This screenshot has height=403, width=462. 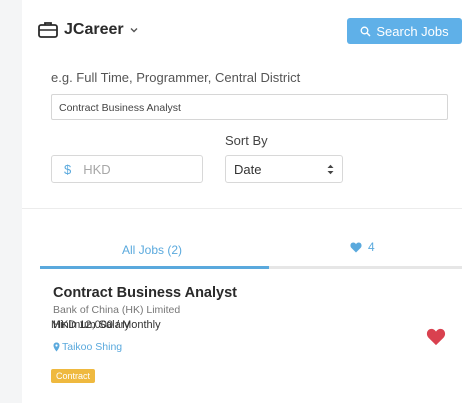 I want to click on app-header: JCareer Search Jobs, so click(x=242, y=31).